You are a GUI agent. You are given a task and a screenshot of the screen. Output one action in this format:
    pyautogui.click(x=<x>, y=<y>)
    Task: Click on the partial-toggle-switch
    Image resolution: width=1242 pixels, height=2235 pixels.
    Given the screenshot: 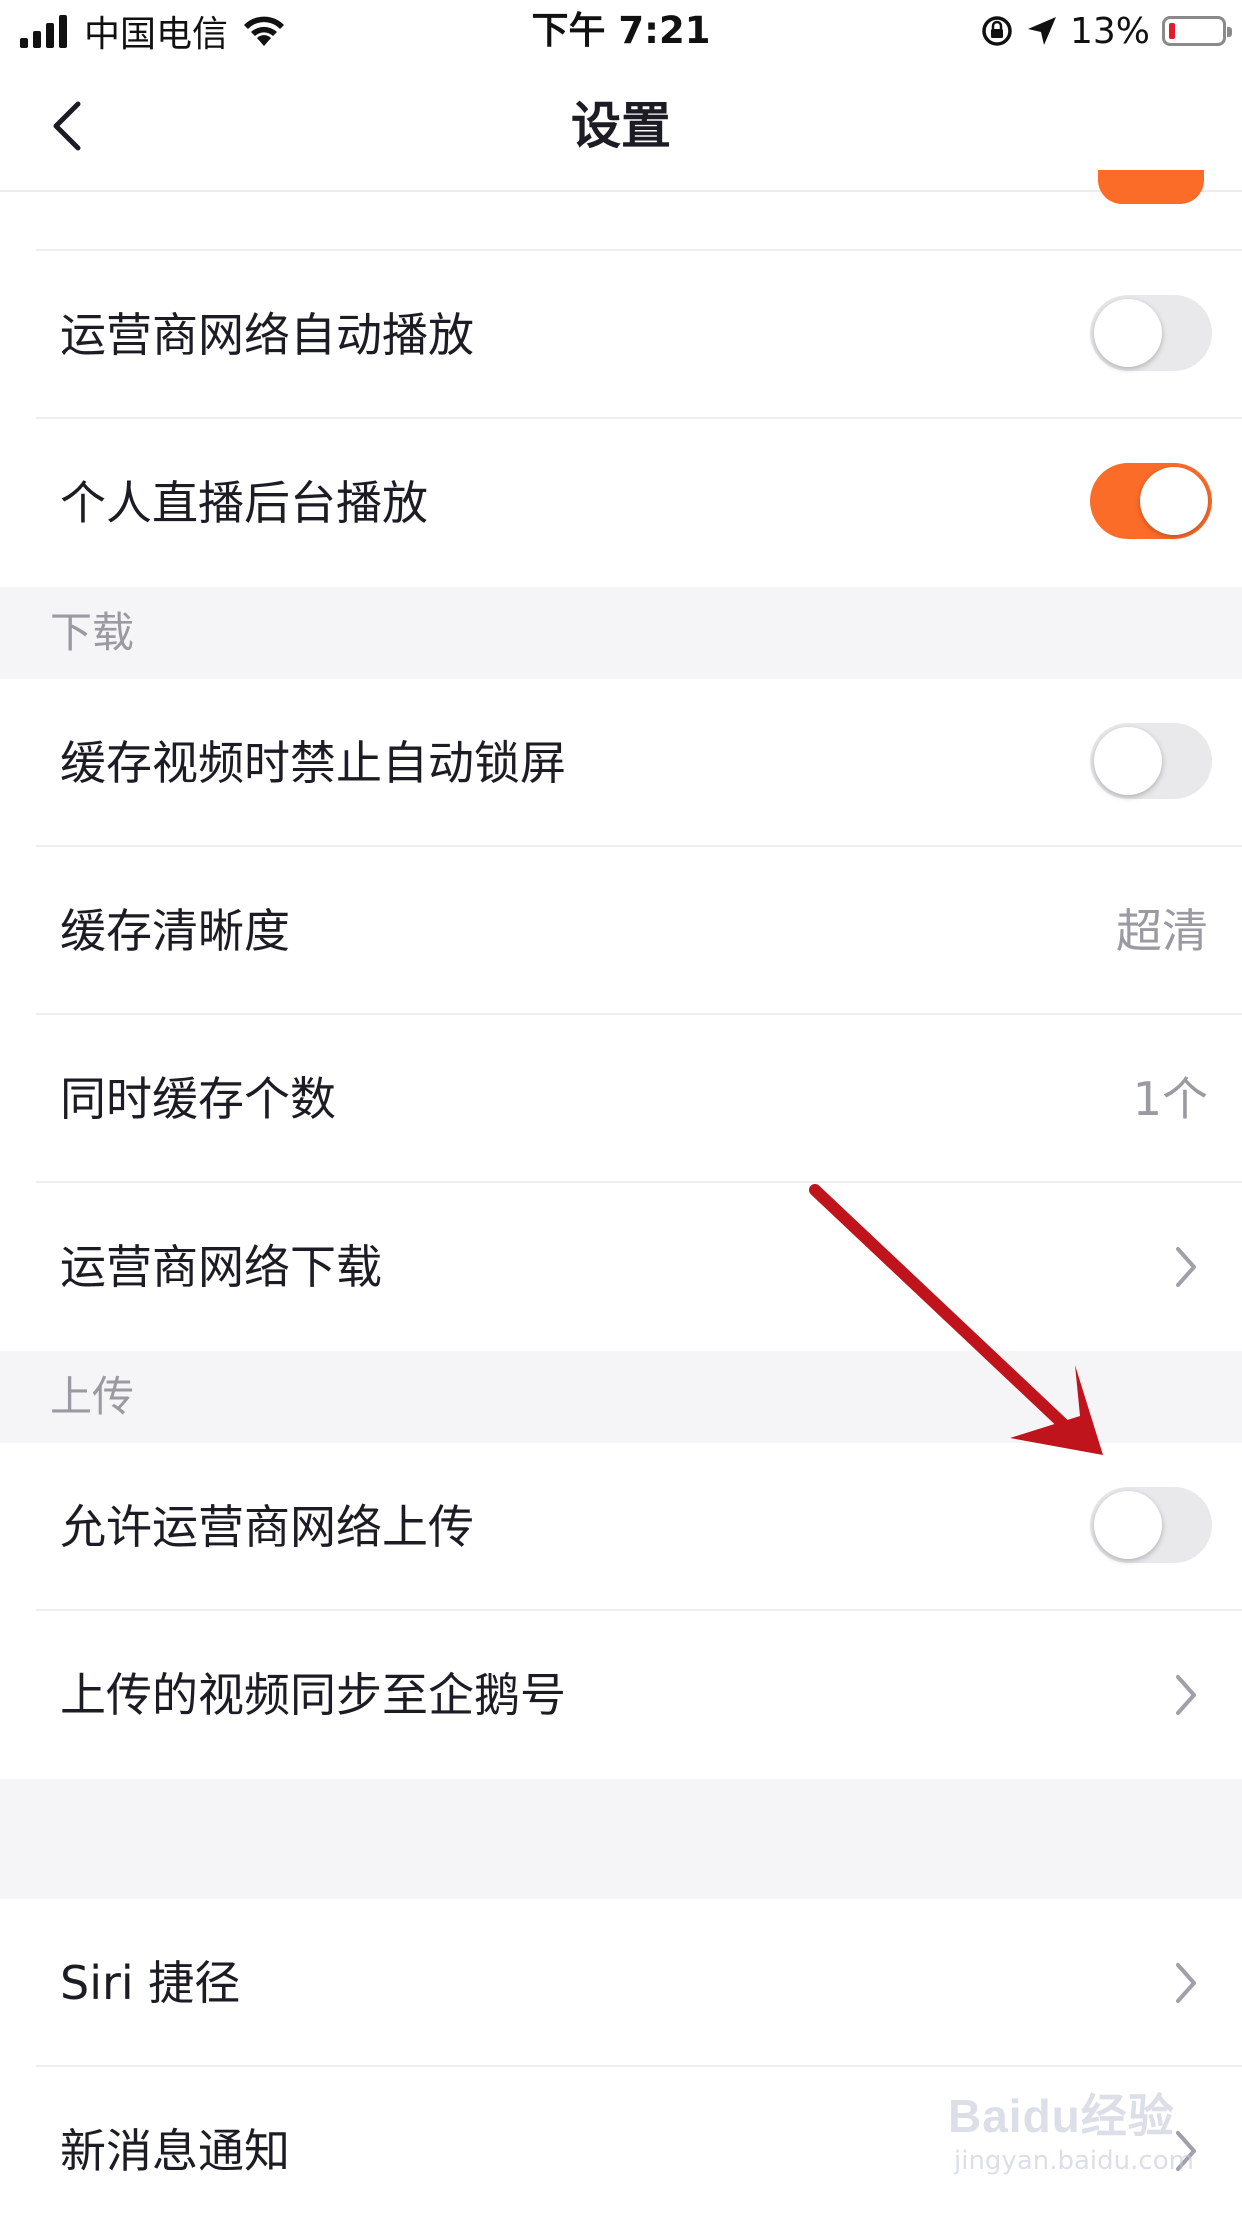 What is the action you would take?
    pyautogui.click(x=1151, y=187)
    